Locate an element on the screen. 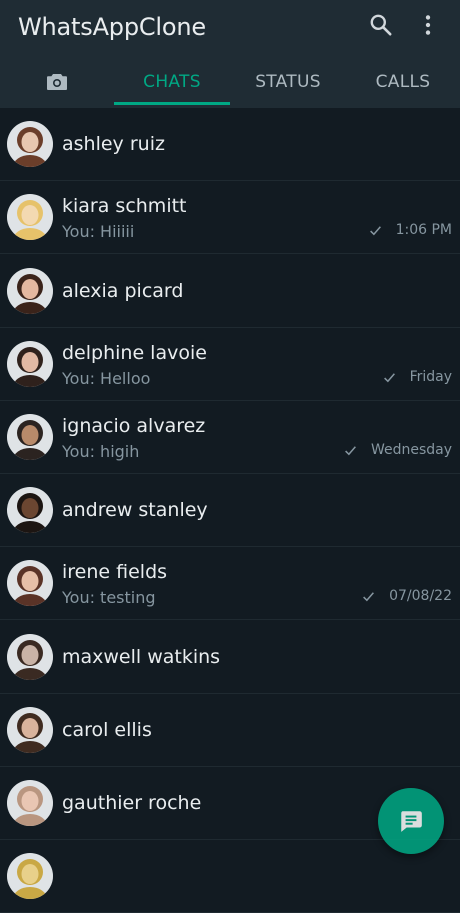 Image resolution: width=460 pixels, height=913 pixels. camera-icon is located at coordinates (57, 82).